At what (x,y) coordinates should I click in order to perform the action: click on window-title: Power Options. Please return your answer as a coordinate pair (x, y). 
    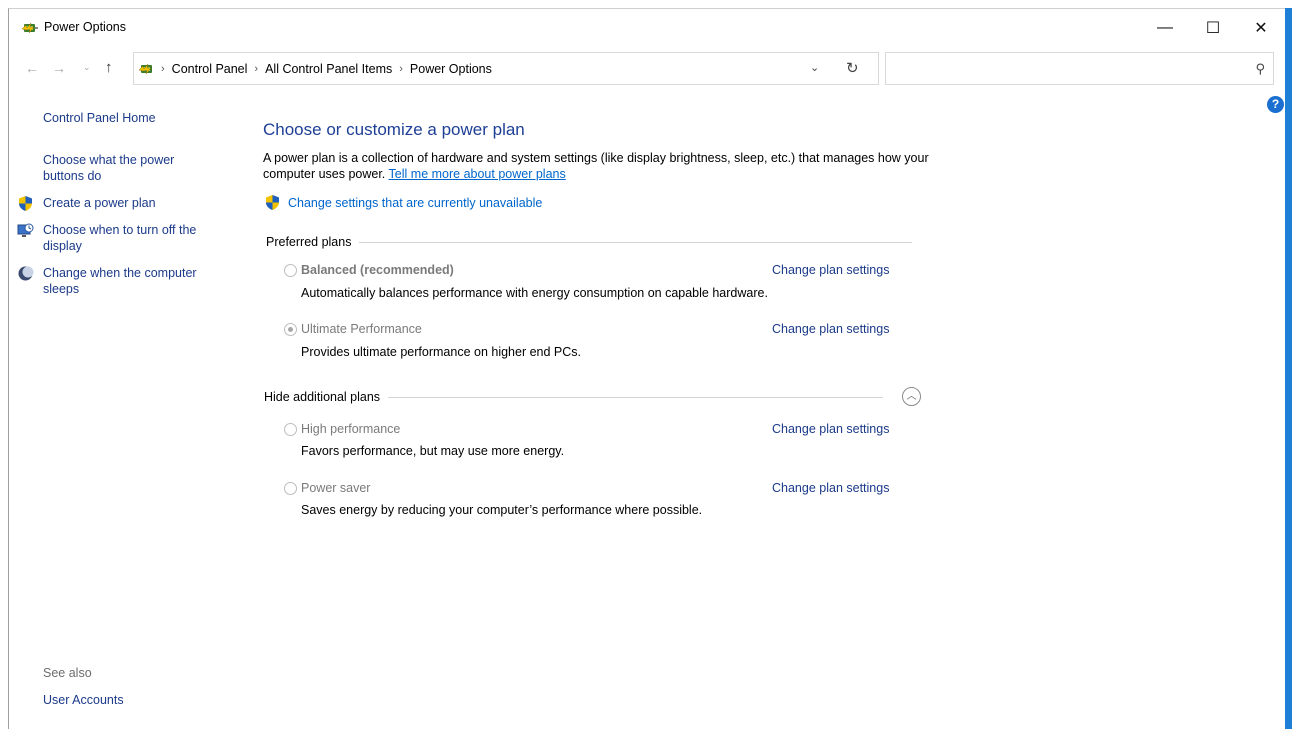
    Looking at the image, I should click on (85, 27).